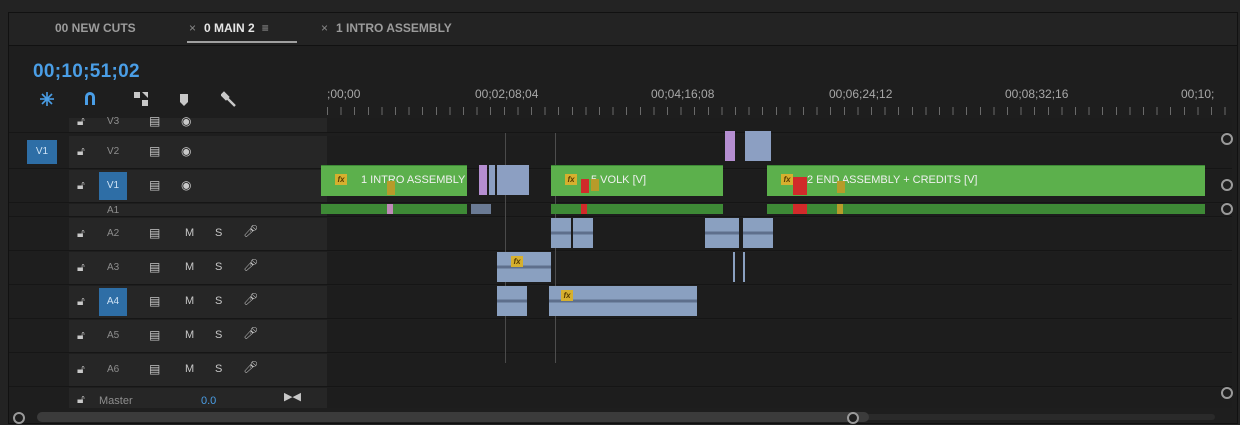 The width and height of the screenshot is (1240, 425). What do you see at coordinates (730, 146) in the screenshot?
I see `clip-v2-purple` at bounding box center [730, 146].